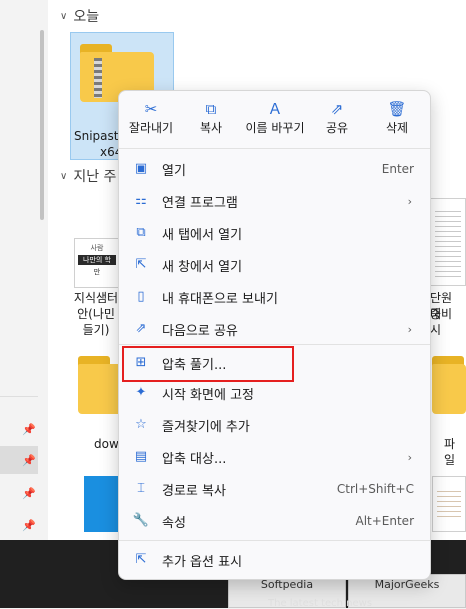 The height and width of the screenshot is (609, 466). I want to click on file-name-line2: 안(나민, so click(96, 314).